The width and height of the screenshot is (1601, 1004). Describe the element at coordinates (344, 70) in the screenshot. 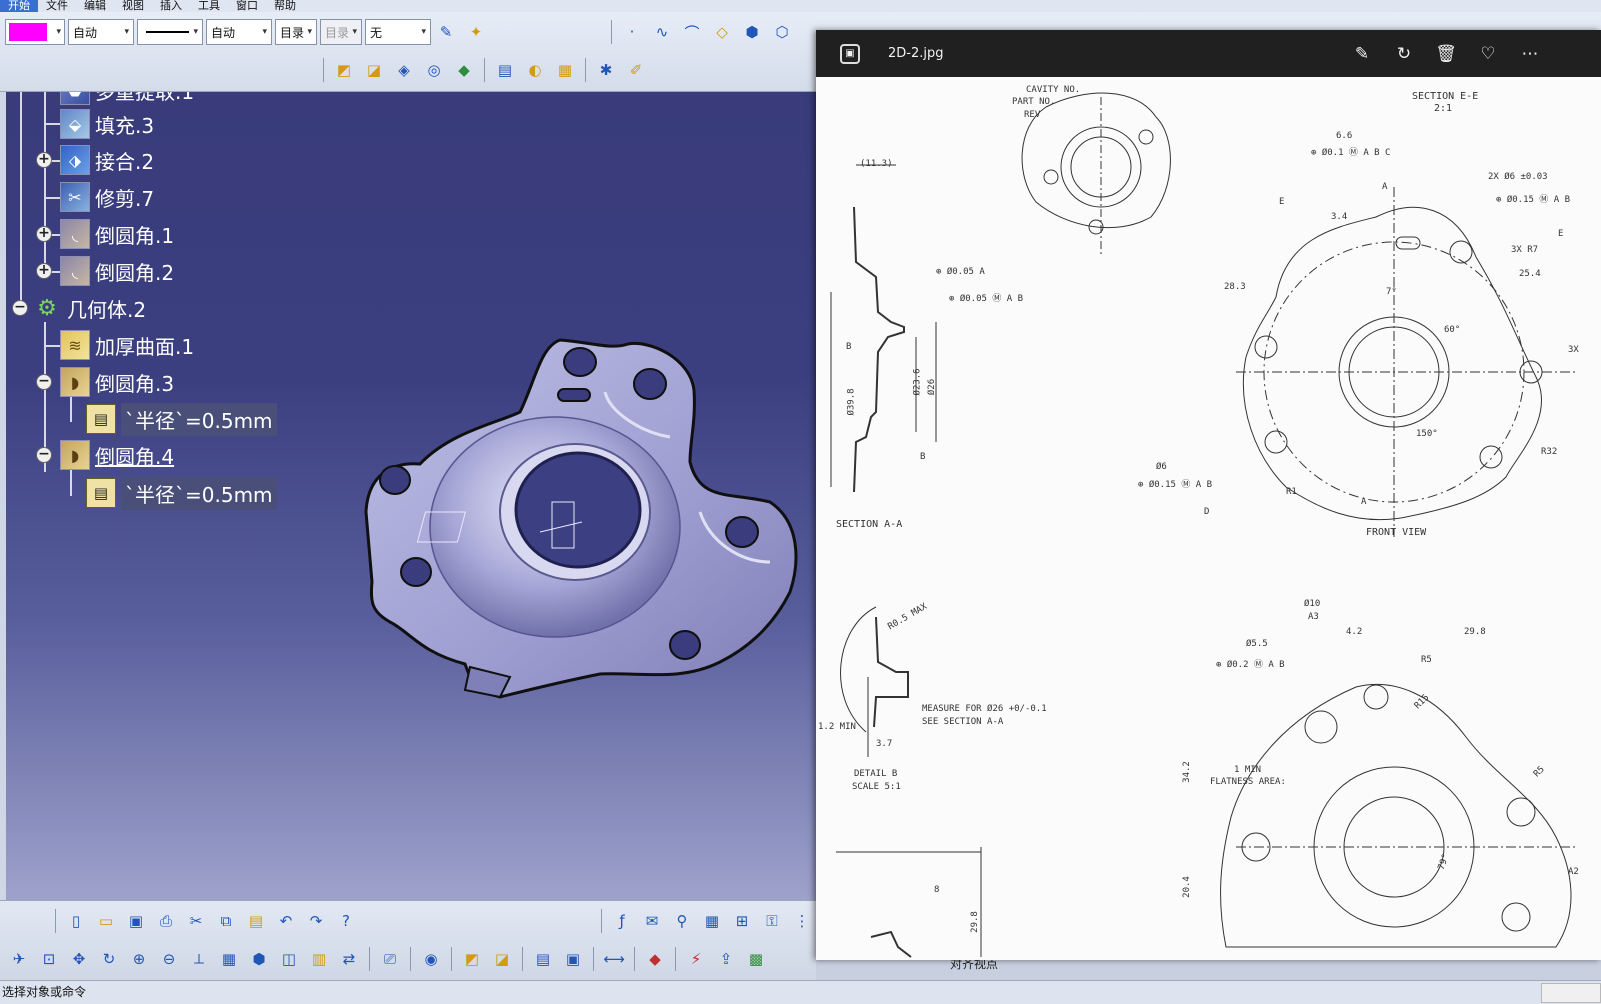

I see `extrude-surface-icon: ◩` at that location.